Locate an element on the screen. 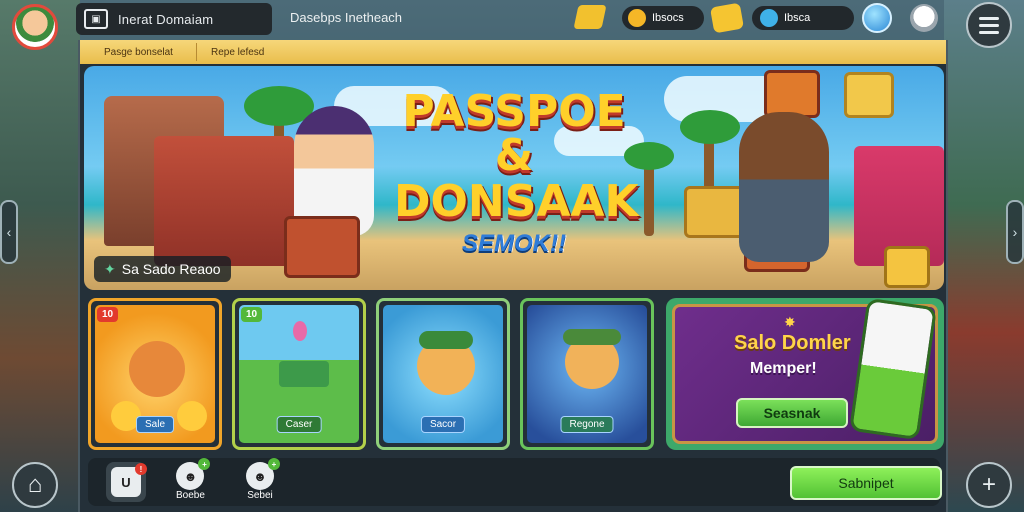 Image resolution: width=1024 pixels, height=512 pixels. red-house-illustration is located at coordinates (224, 201).